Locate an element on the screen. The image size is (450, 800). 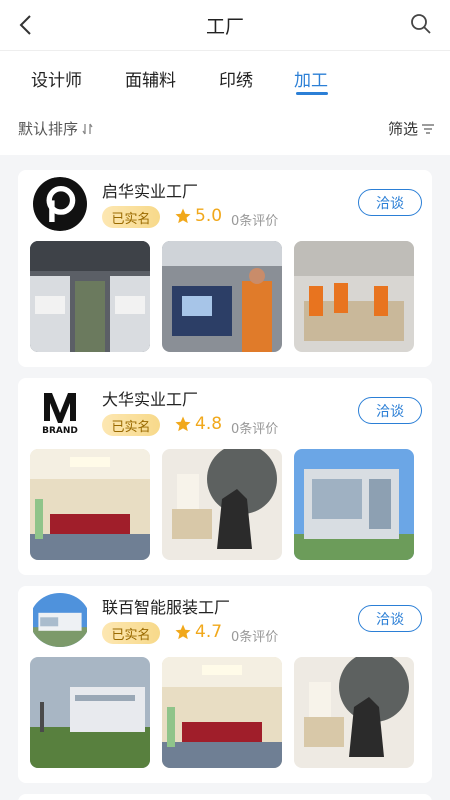
tab-fabric: 面辅料 is located at coordinates (150, 78).